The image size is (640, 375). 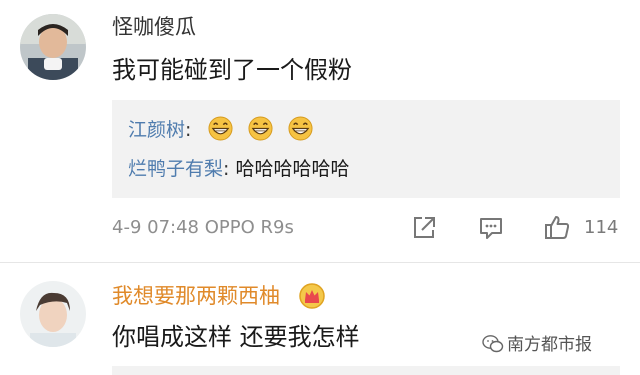 I want to click on divider, so click(x=320, y=262).